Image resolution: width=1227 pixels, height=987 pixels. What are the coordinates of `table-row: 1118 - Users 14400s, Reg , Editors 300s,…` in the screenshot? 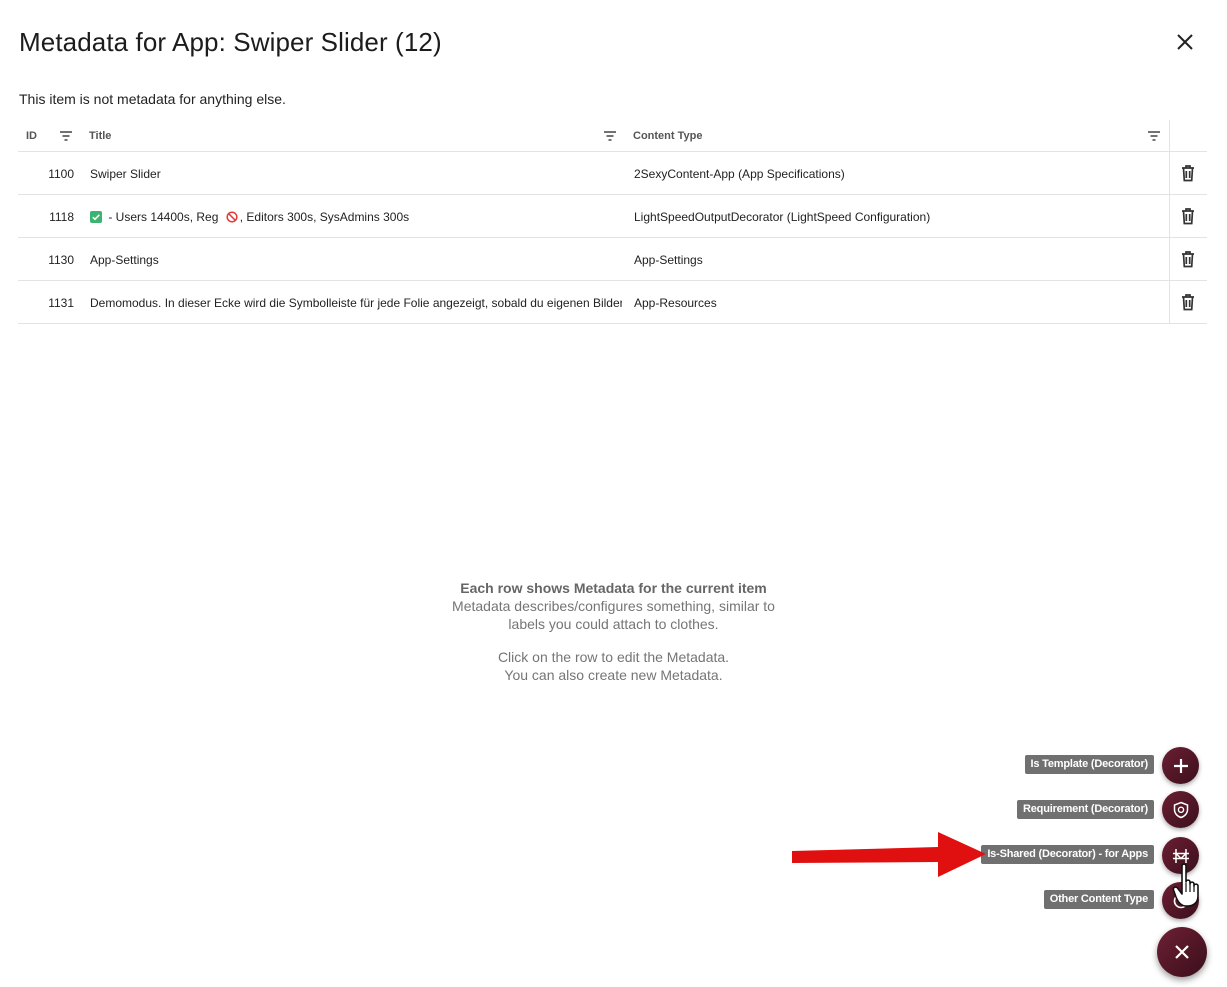 It's located at (612, 216).